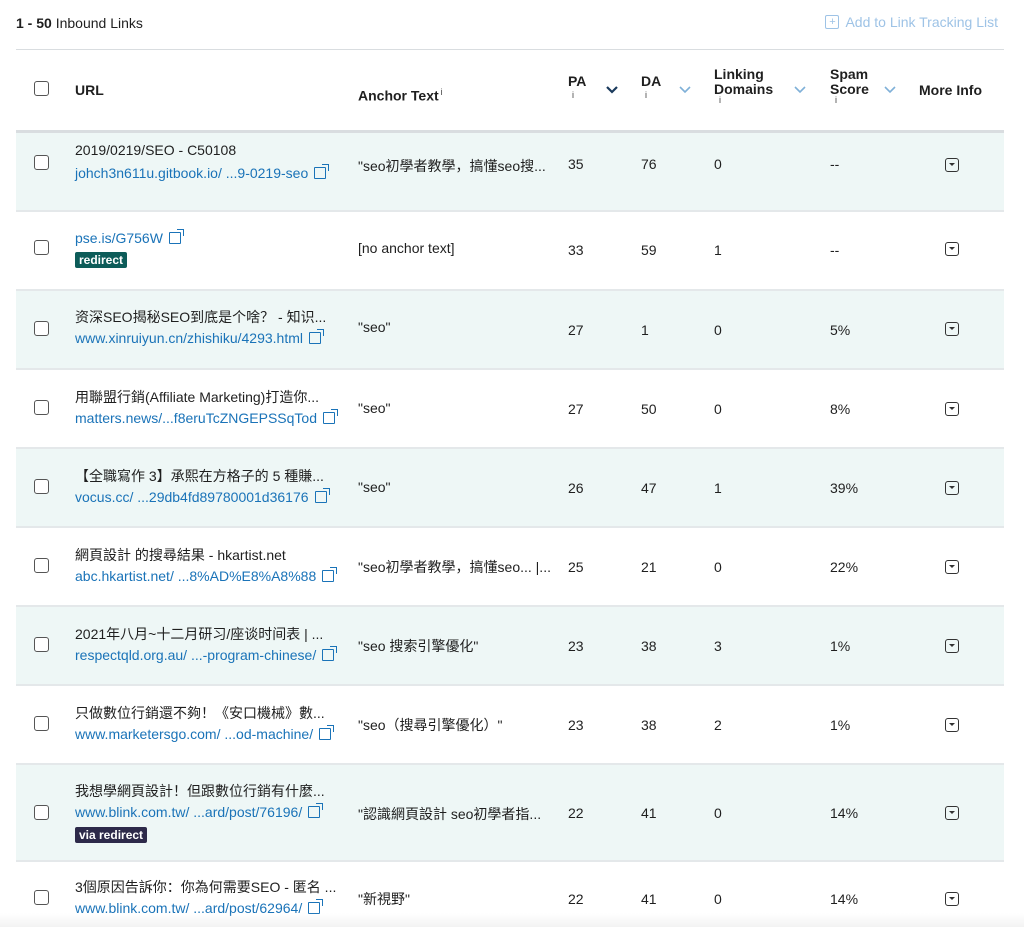 This screenshot has width=1024, height=939. What do you see at coordinates (99, 23) in the screenshot?
I see `range-label: Inbound Links` at bounding box center [99, 23].